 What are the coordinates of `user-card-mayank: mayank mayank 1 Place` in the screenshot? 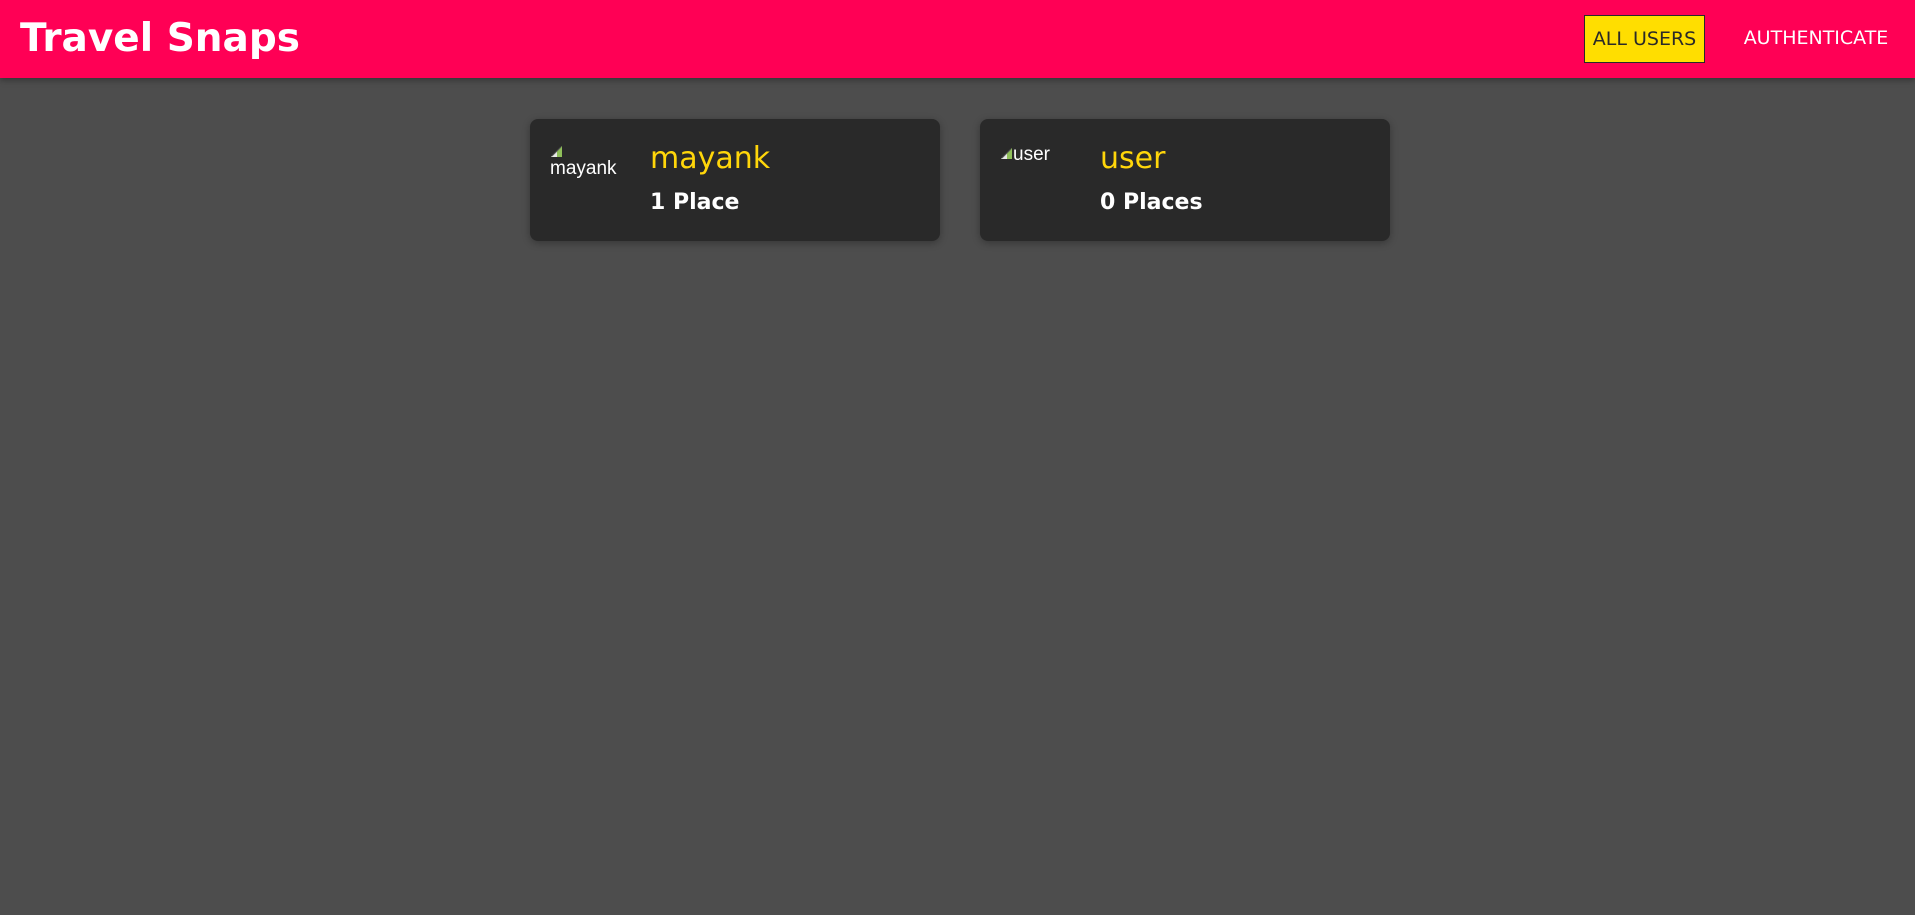 It's located at (735, 180).